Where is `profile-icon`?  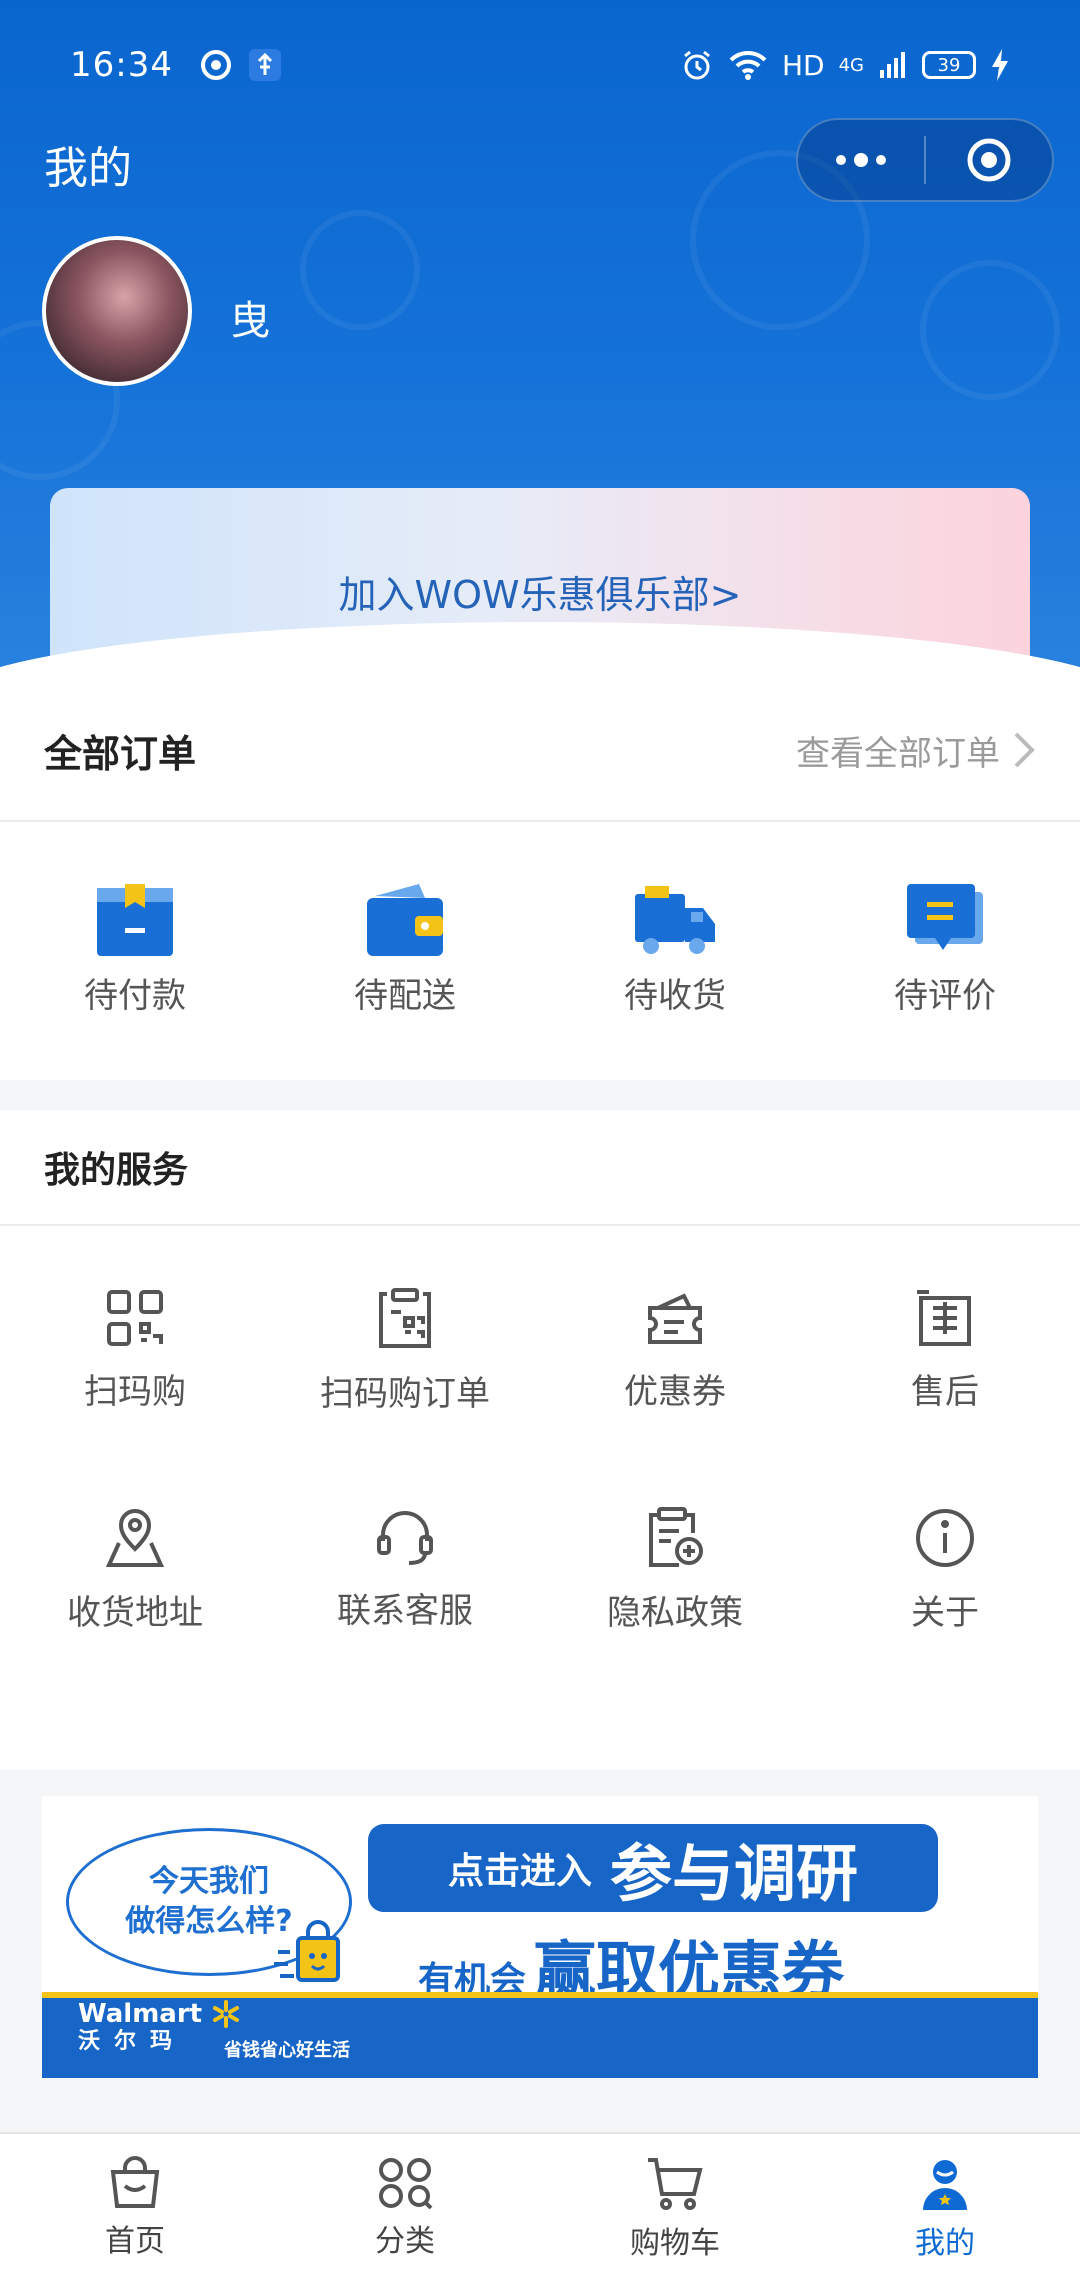
profile-icon is located at coordinates (945, 2185).